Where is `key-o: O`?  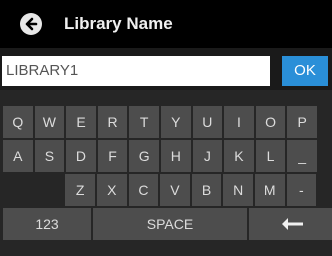
key-o: O is located at coordinates (270, 122).